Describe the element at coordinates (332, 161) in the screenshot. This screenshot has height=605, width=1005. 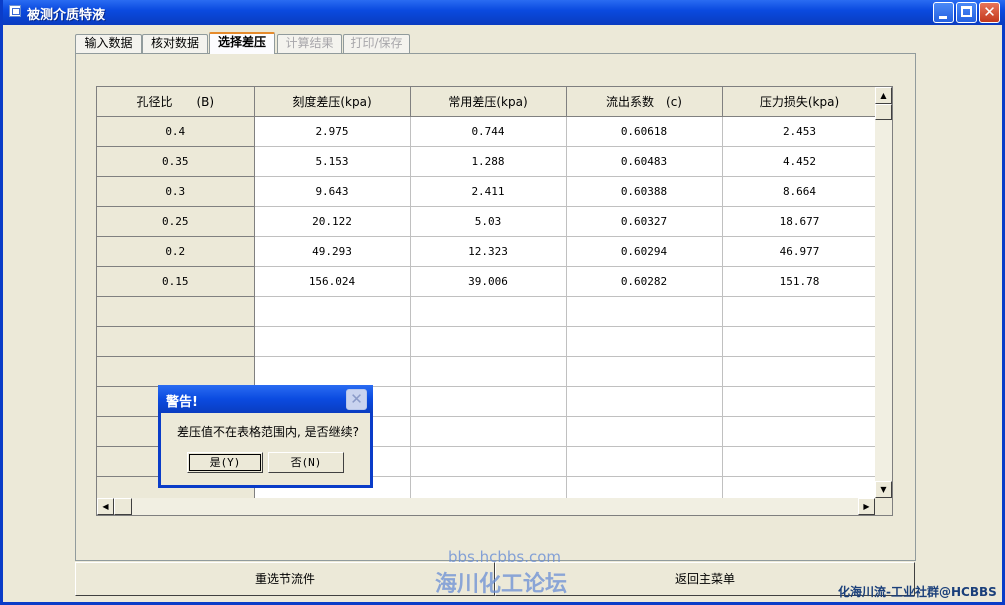
I see `table-cell: 5.153` at that location.